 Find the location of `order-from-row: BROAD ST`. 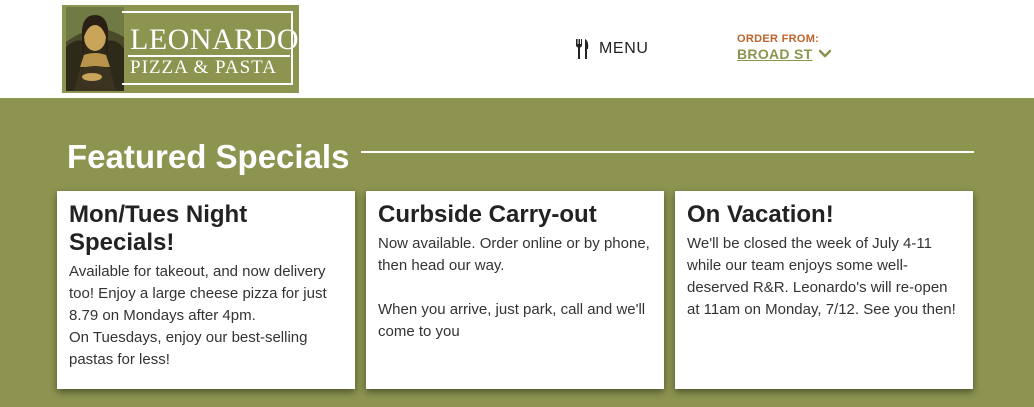

order-from-row: BROAD ST is located at coordinates (784, 54).